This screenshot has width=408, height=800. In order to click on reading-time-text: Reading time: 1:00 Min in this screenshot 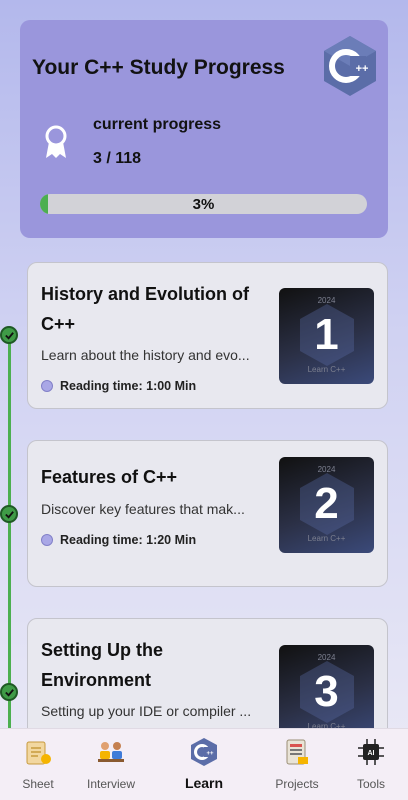, I will do `click(128, 386)`.